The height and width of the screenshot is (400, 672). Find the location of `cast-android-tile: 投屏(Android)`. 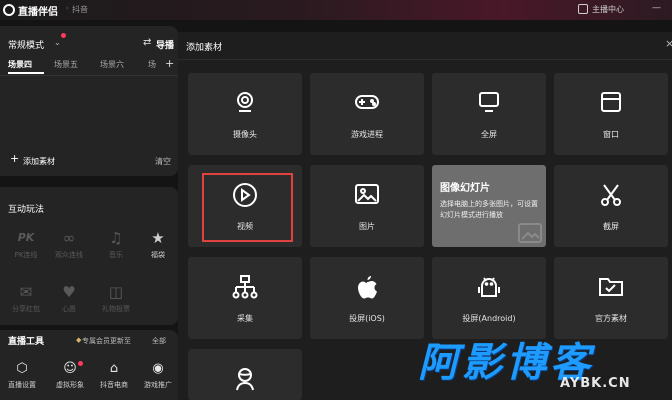

cast-android-tile: 投屏(Android) is located at coordinates (489, 298).